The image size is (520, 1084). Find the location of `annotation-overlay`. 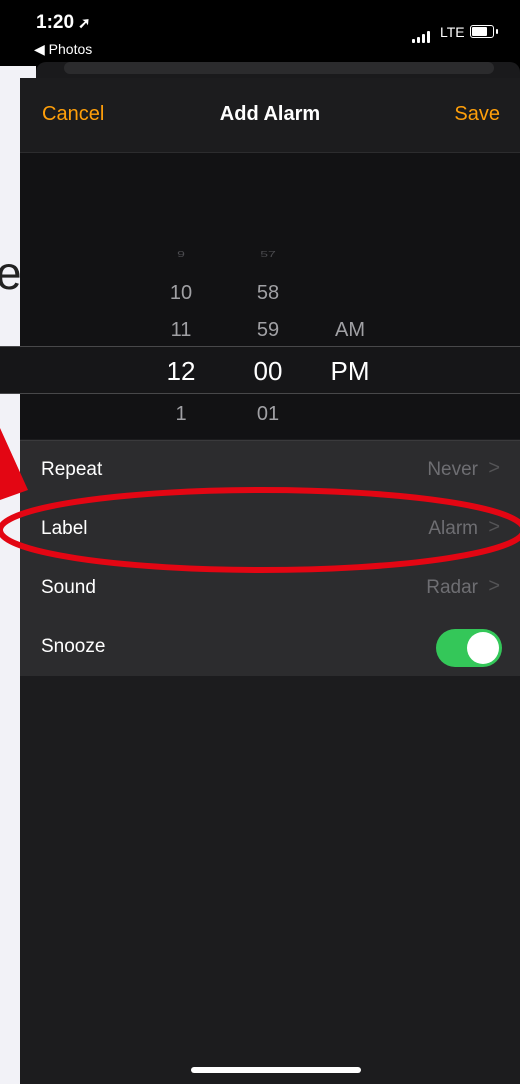

annotation-overlay is located at coordinates (260, 500).